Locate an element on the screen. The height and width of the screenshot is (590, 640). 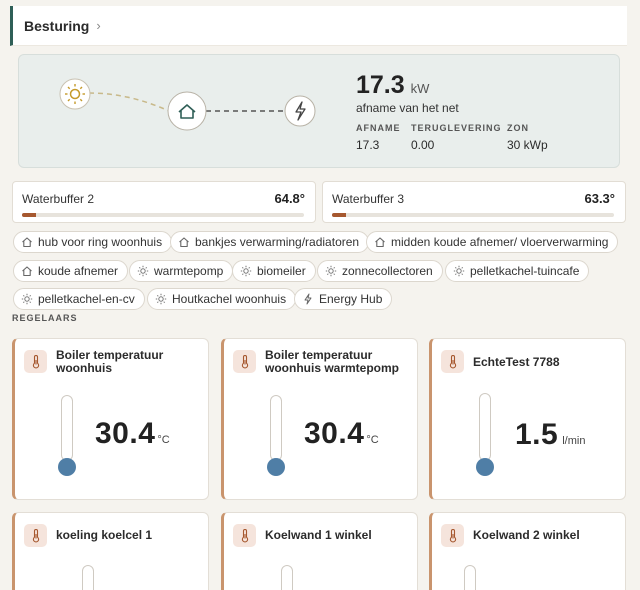
stat-label: ZON is located at coordinates (518, 128).